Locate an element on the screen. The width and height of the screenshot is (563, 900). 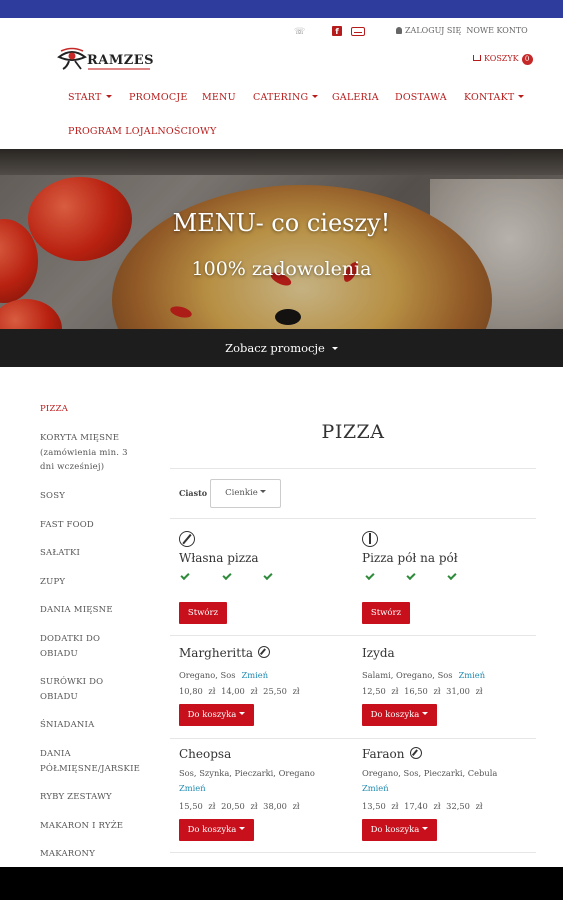
cart-icon is located at coordinates (477, 58).